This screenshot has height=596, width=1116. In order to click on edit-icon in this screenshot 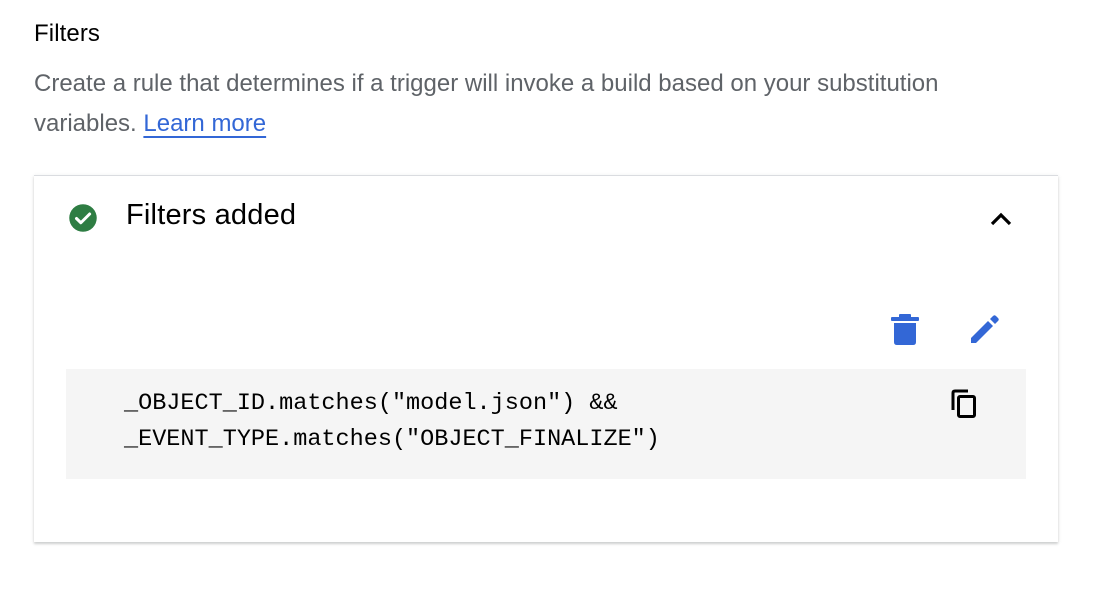, I will do `click(985, 329)`.